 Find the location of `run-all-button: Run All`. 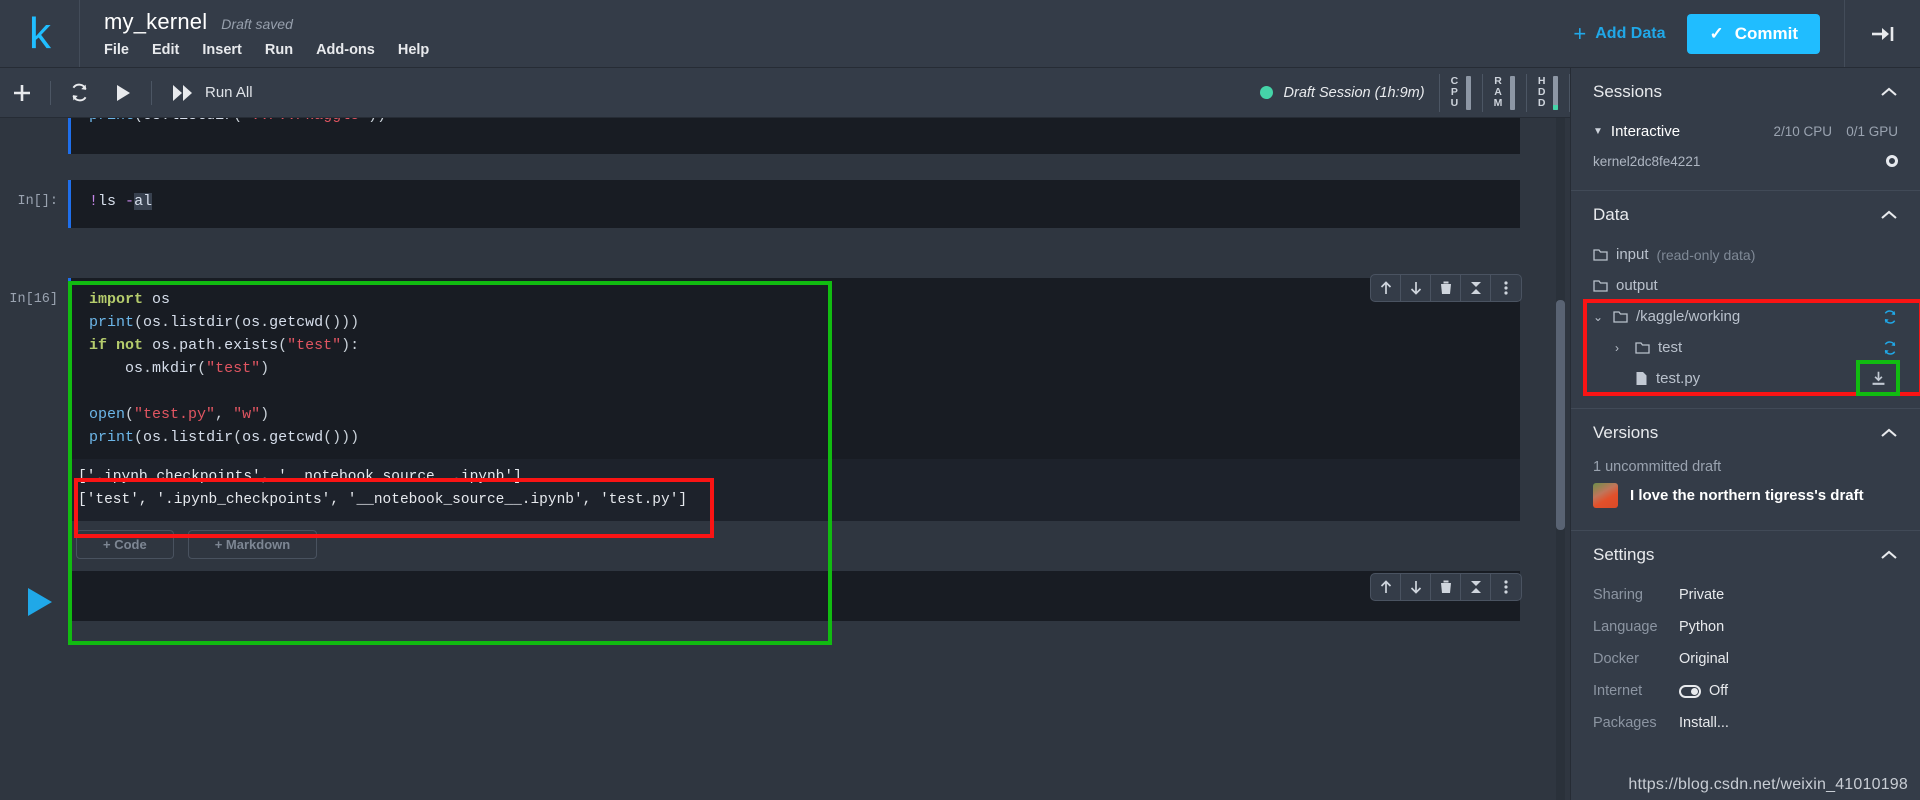

run-all-button: Run All is located at coordinates (212, 93).